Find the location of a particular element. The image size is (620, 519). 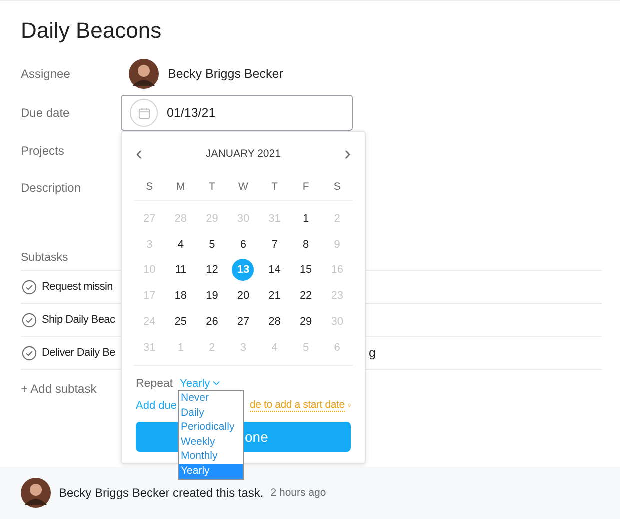

activity-time: 2 hours ago is located at coordinates (298, 493).